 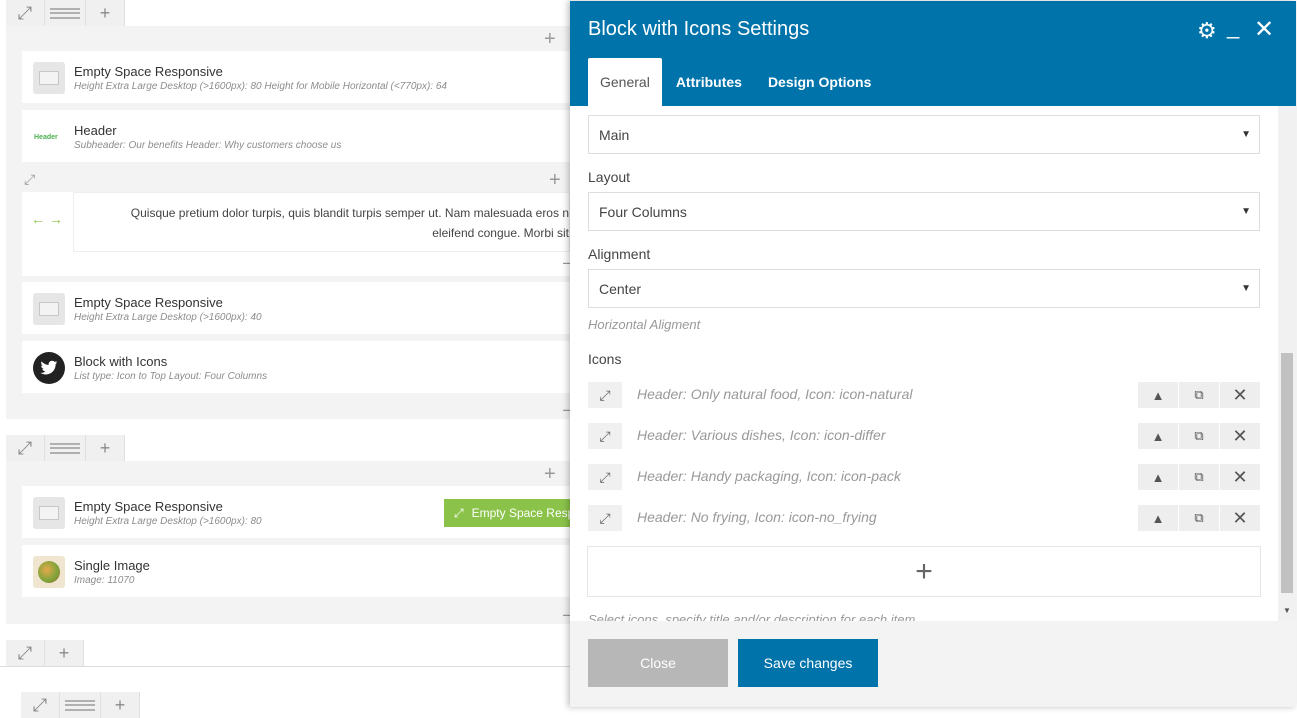 I want to click on minimize-icon: _, so click(x=1233, y=27).